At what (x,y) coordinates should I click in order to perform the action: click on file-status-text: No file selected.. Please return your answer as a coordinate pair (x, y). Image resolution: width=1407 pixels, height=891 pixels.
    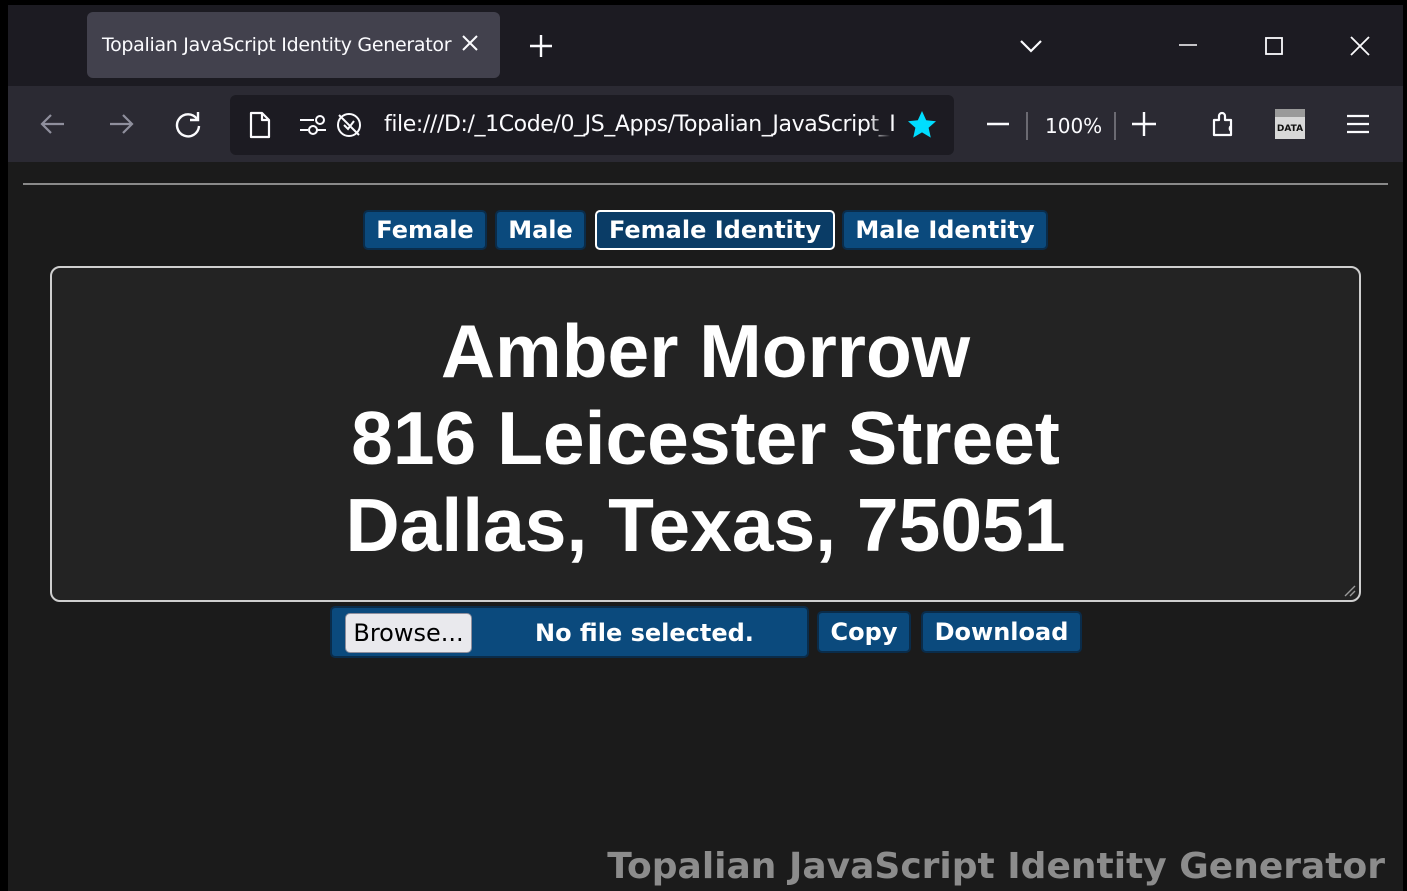
    Looking at the image, I should click on (644, 633).